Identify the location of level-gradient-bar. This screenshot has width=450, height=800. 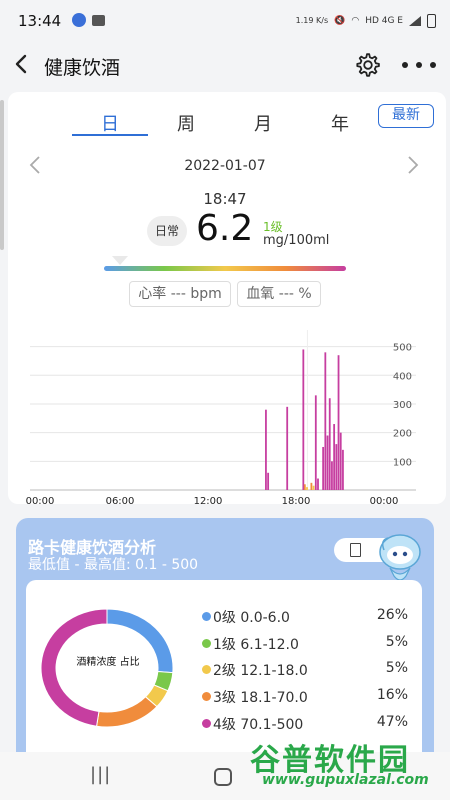
(225, 268).